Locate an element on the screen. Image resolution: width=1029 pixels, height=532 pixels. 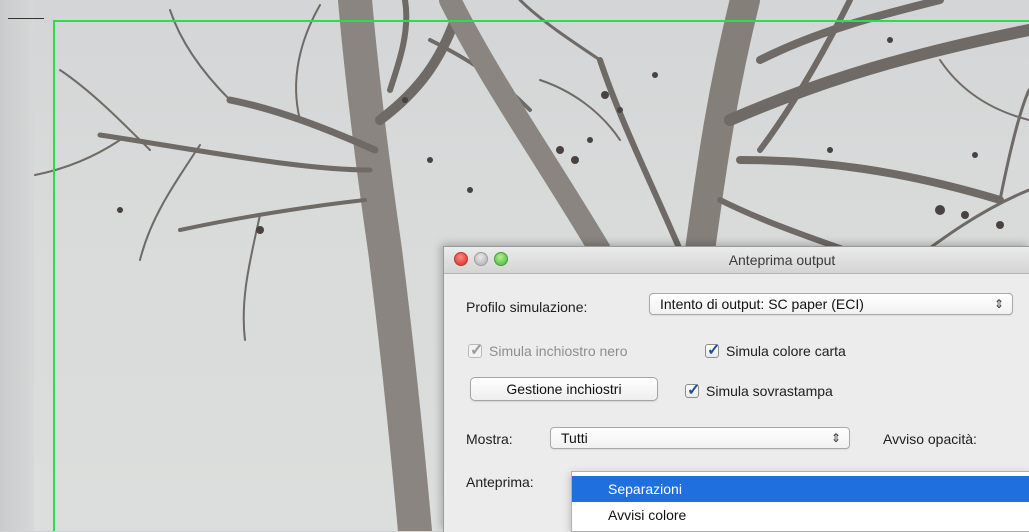
show-select: Tutti ⇕ is located at coordinates (700, 438).